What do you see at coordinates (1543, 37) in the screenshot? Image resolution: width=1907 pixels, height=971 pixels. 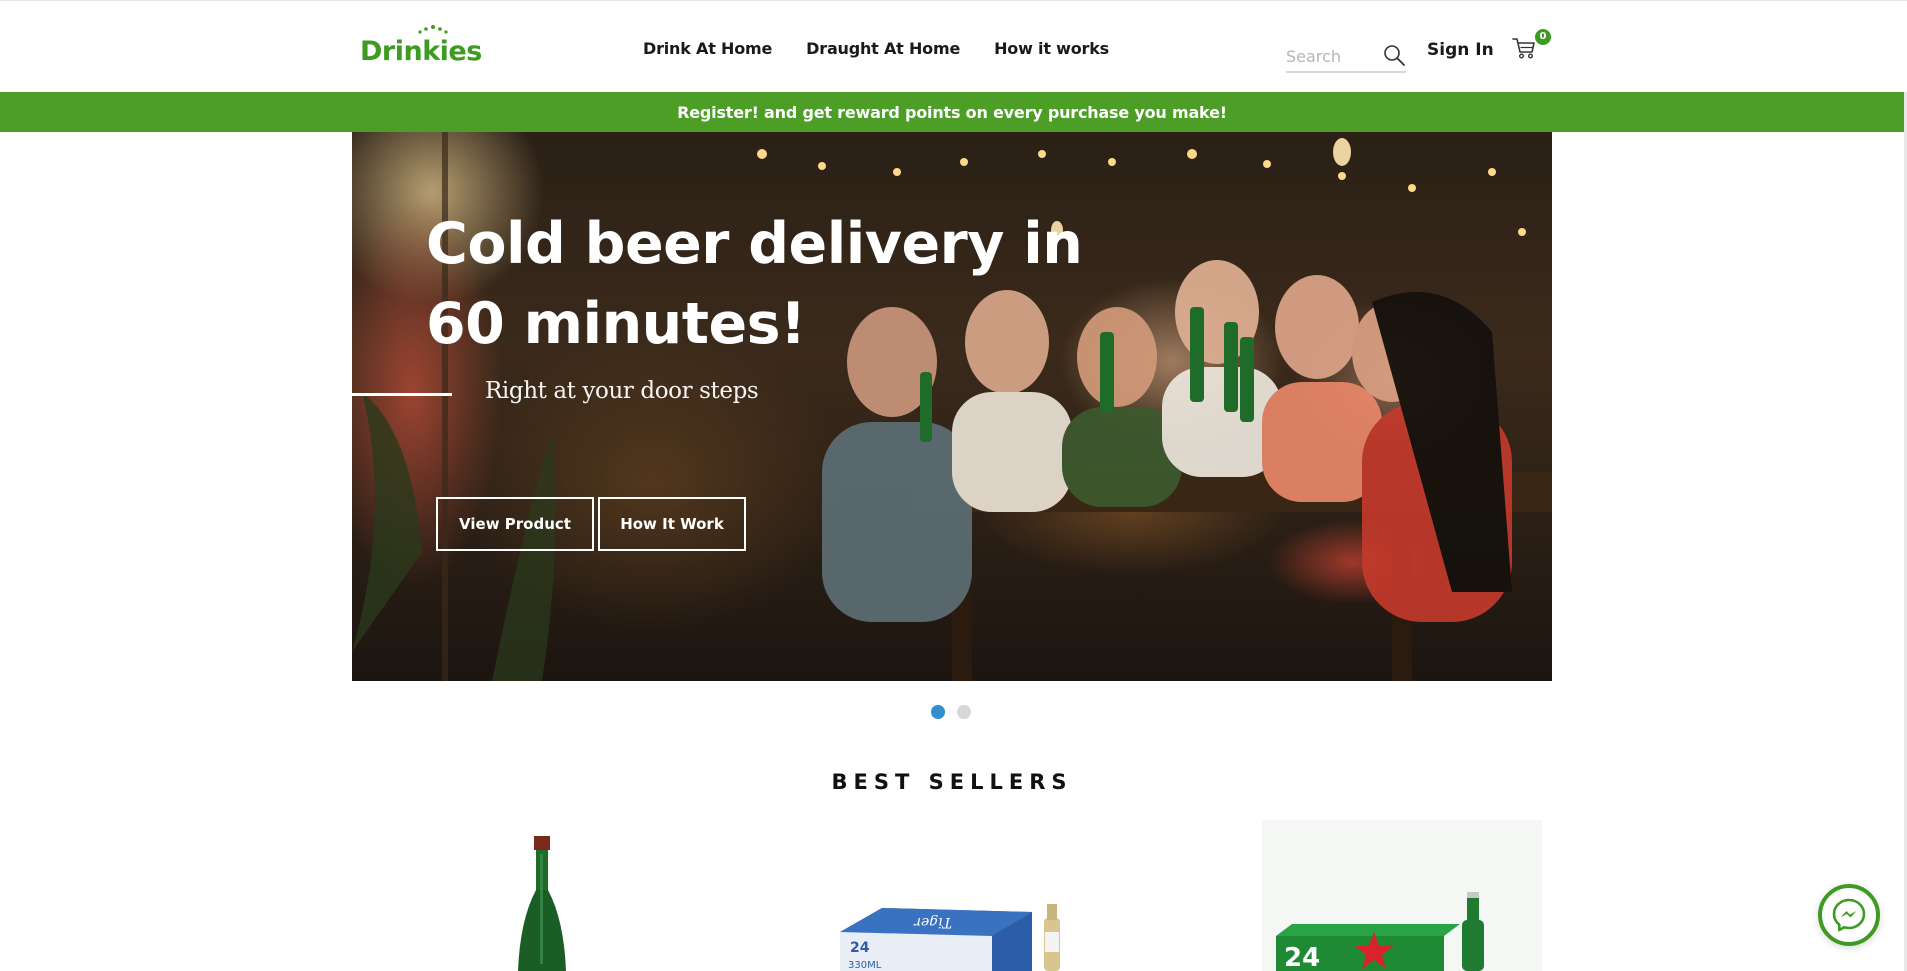 I see `cart-count-badge: 0` at bounding box center [1543, 37].